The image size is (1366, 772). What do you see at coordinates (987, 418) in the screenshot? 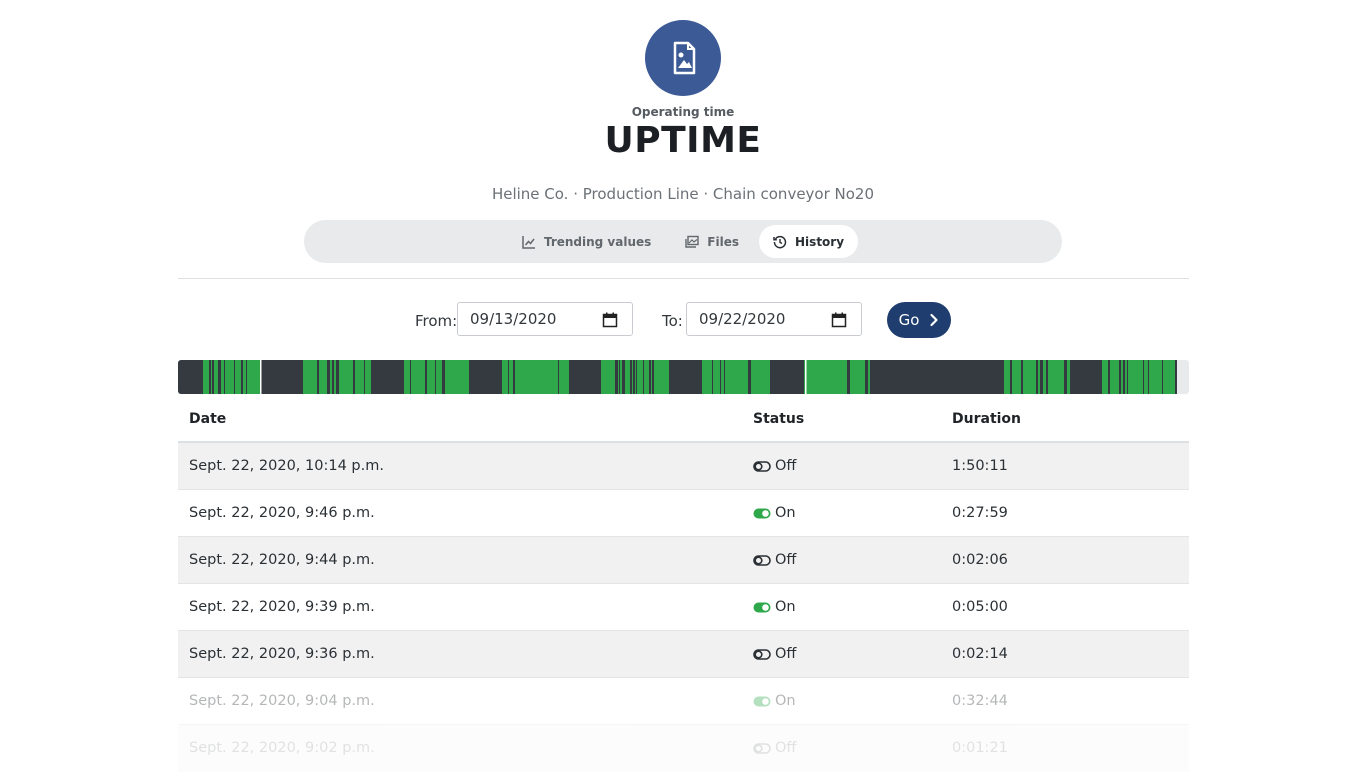
I see `header-duration: Duration` at bounding box center [987, 418].